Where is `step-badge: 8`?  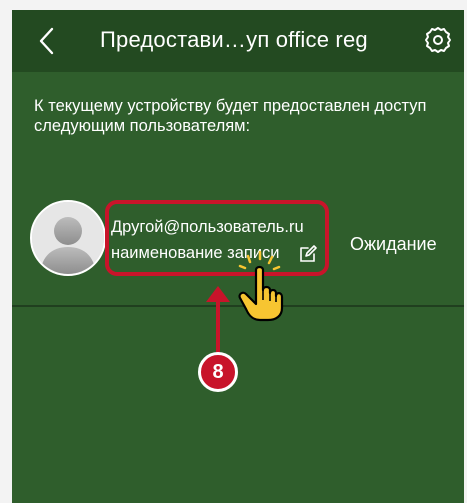 step-badge: 8 is located at coordinates (218, 372).